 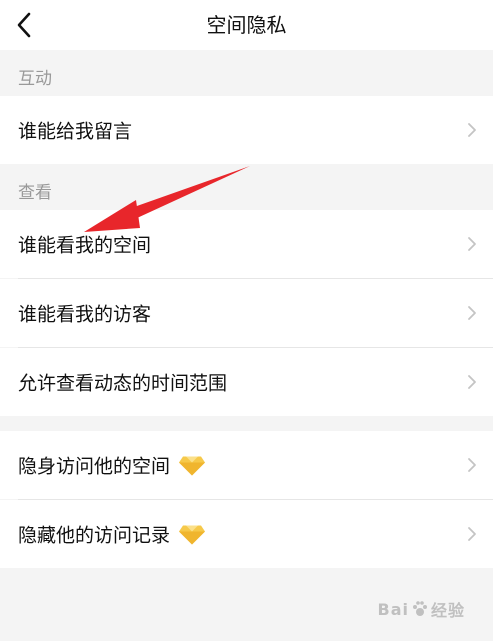 What do you see at coordinates (246, 382) in the screenshot?
I see `row-feed-time-range: 允许查看动态的时间范围` at bounding box center [246, 382].